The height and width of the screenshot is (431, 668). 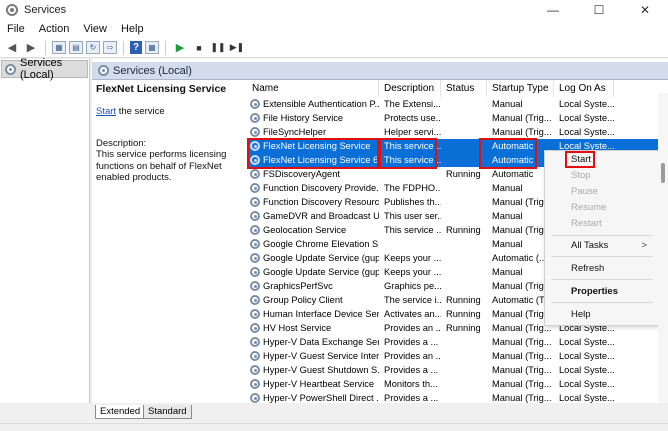 What do you see at coordinates (602, 292) in the screenshot?
I see `ctx-properties: Properties` at bounding box center [602, 292].